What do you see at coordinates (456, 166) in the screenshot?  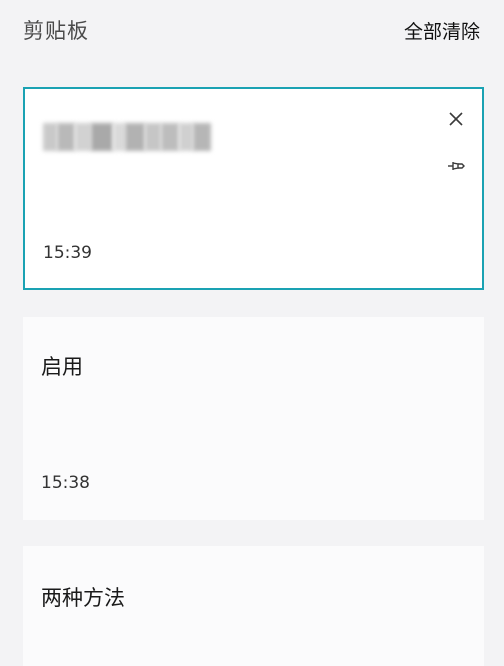 I see `pin-icon` at bounding box center [456, 166].